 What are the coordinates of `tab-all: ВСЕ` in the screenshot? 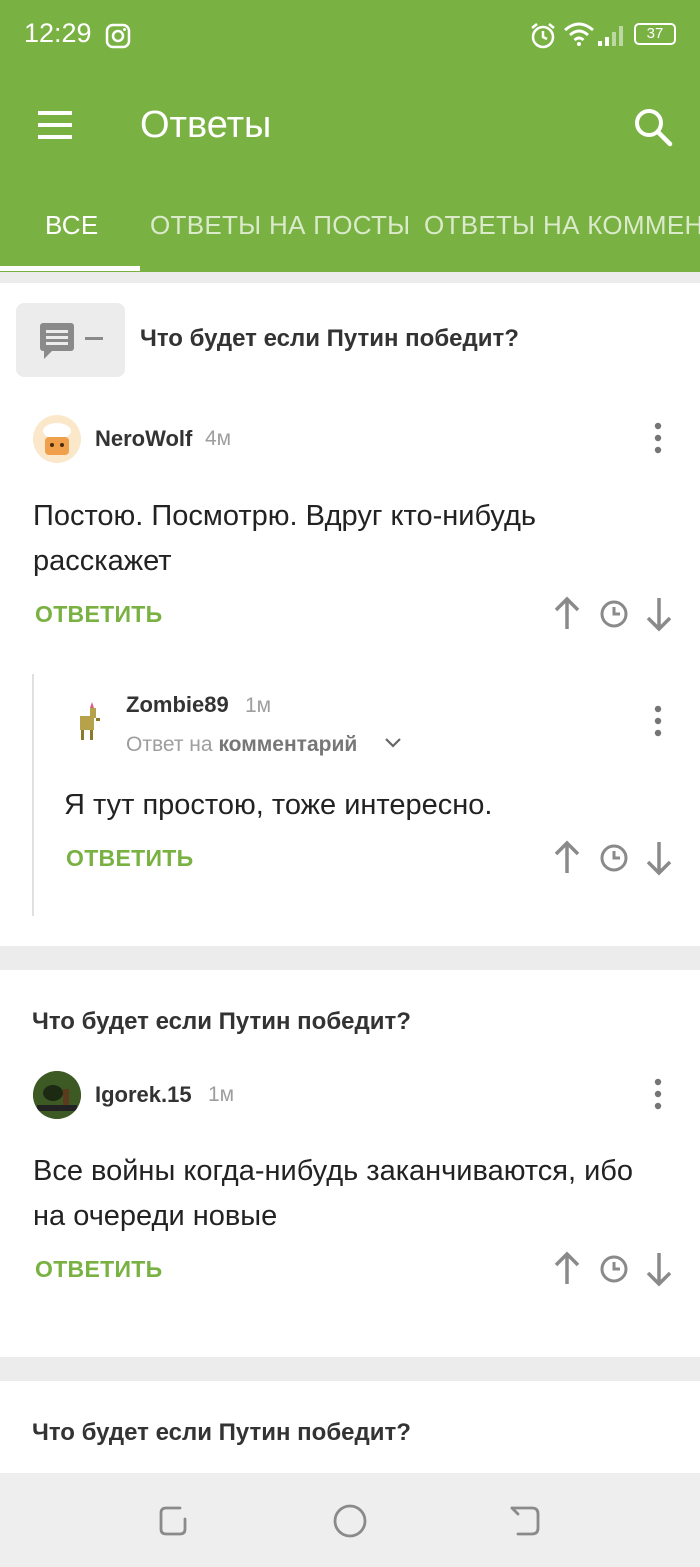 It's located at (72, 225).